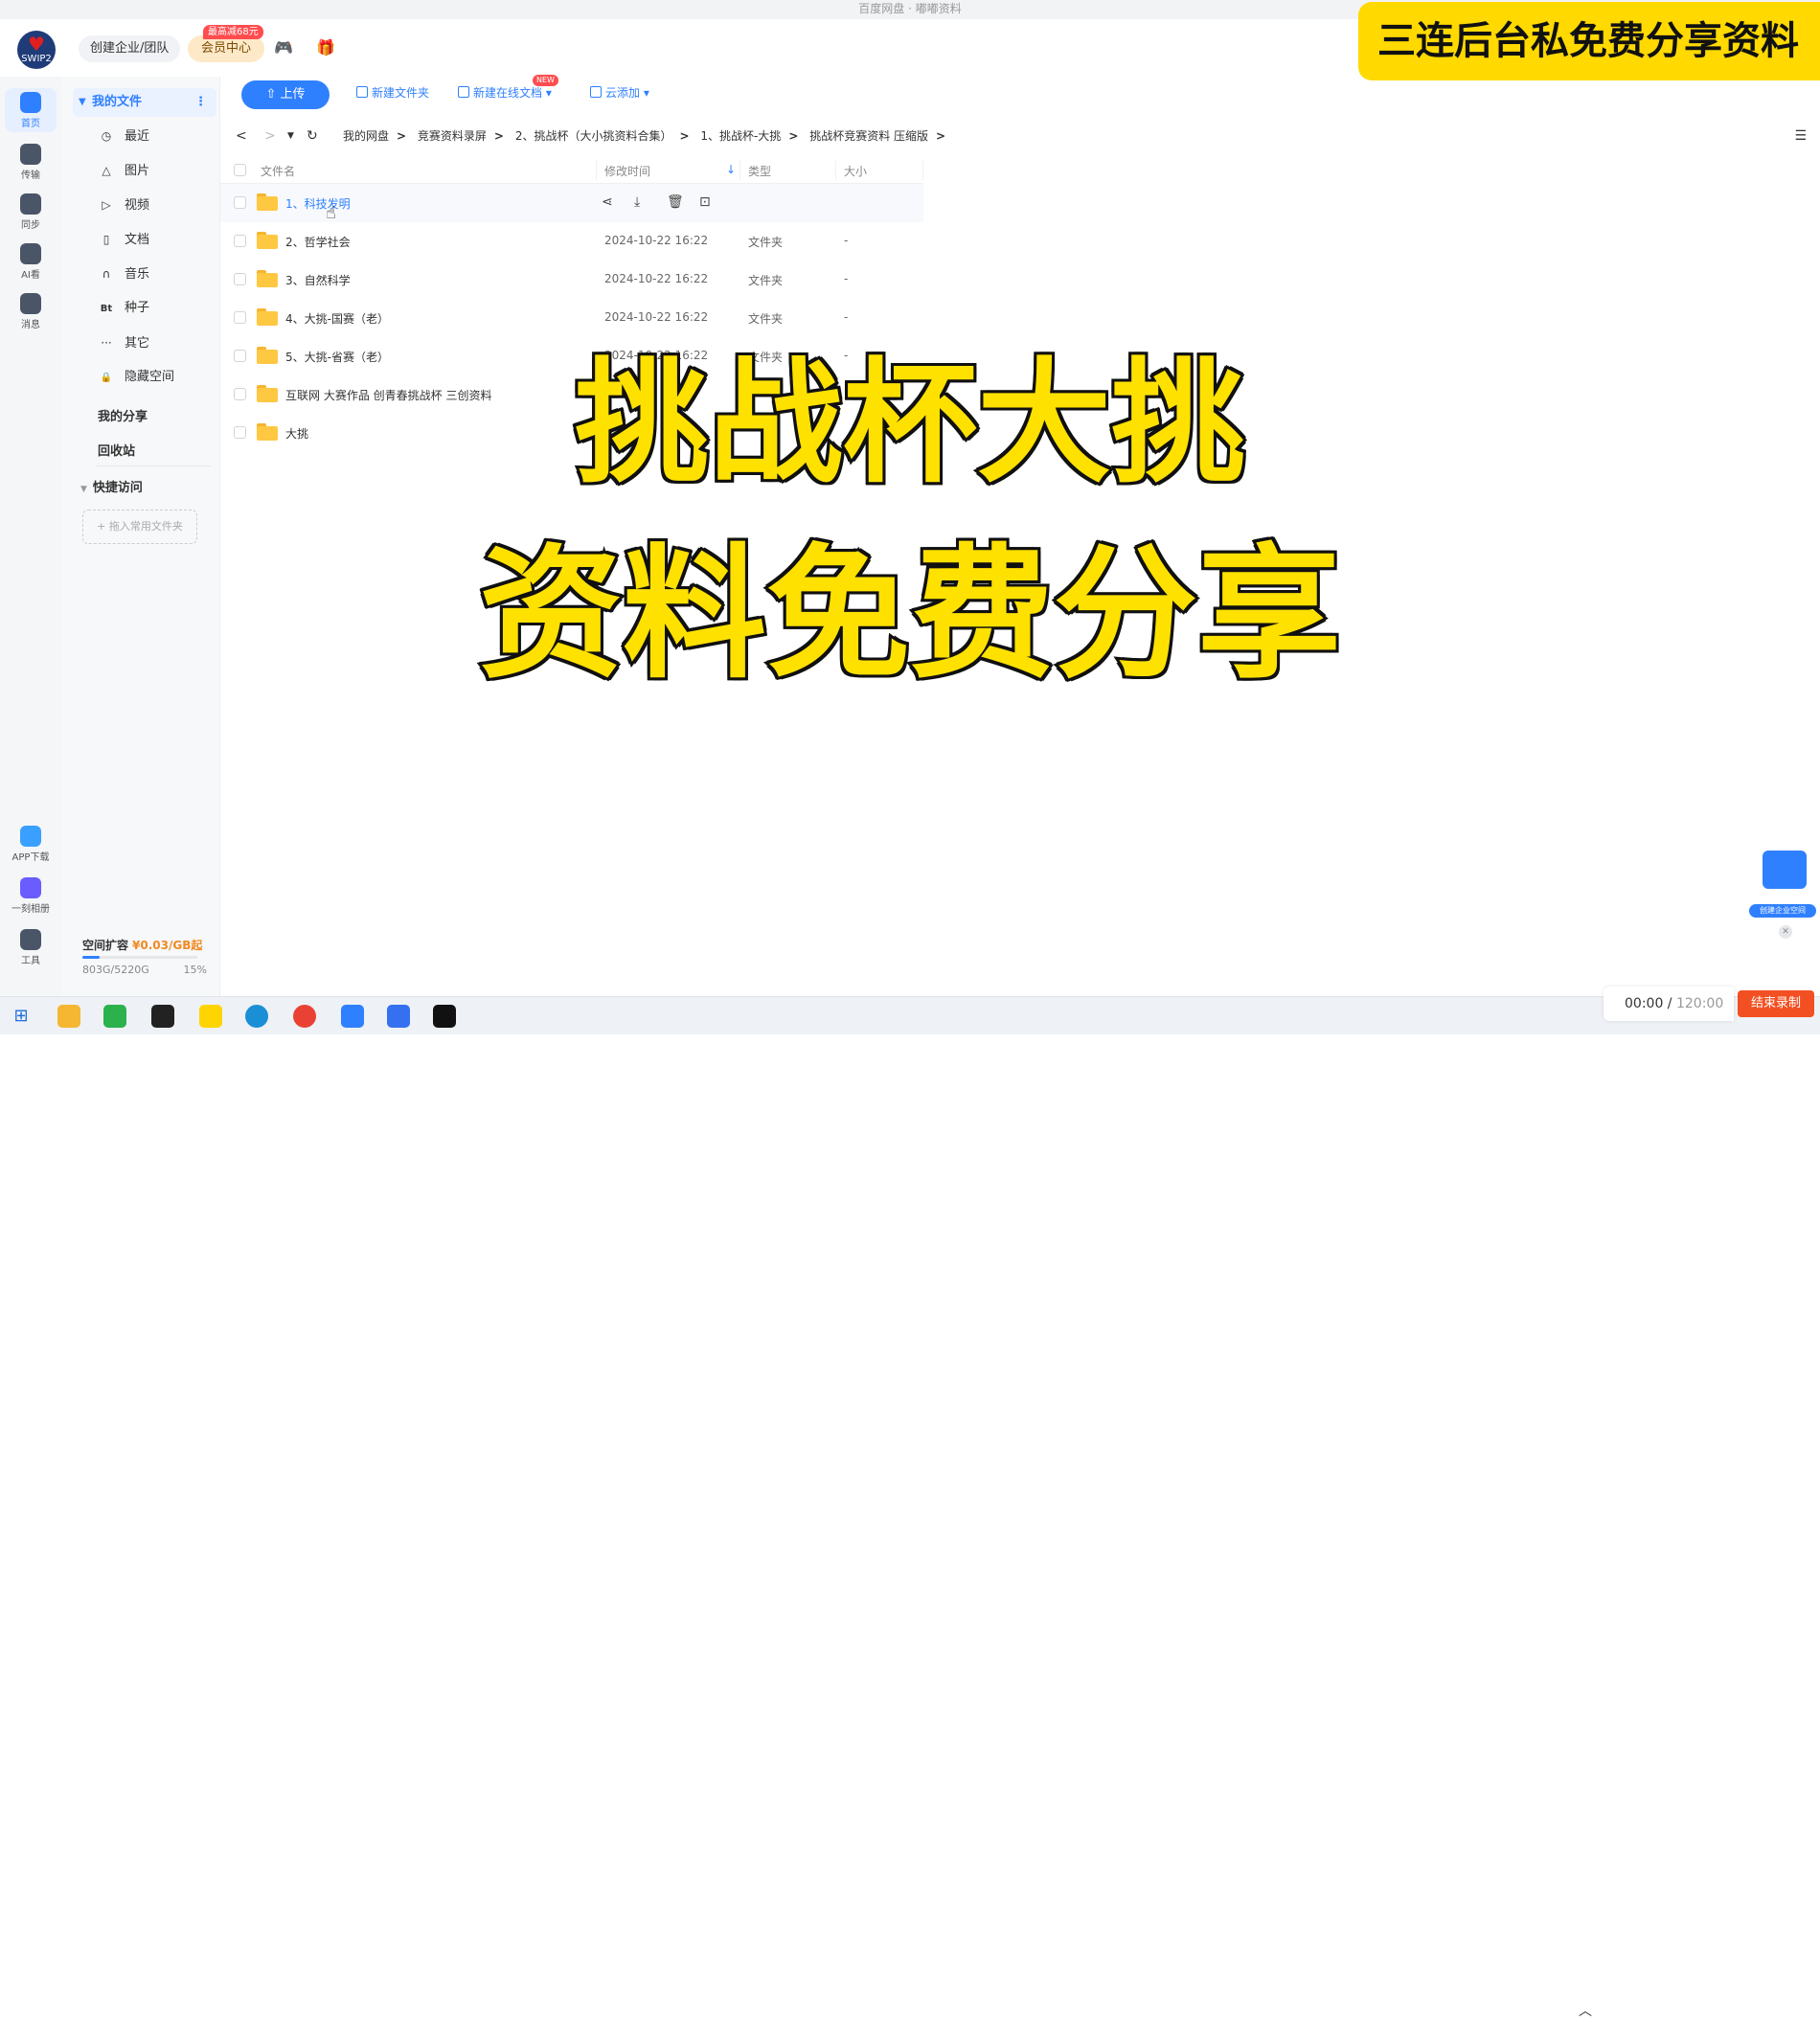 This screenshot has width=1820, height=2020. What do you see at coordinates (122, 205) in the screenshot?
I see `sidebar-item-videos: ▷ 视频` at bounding box center [122, 205].